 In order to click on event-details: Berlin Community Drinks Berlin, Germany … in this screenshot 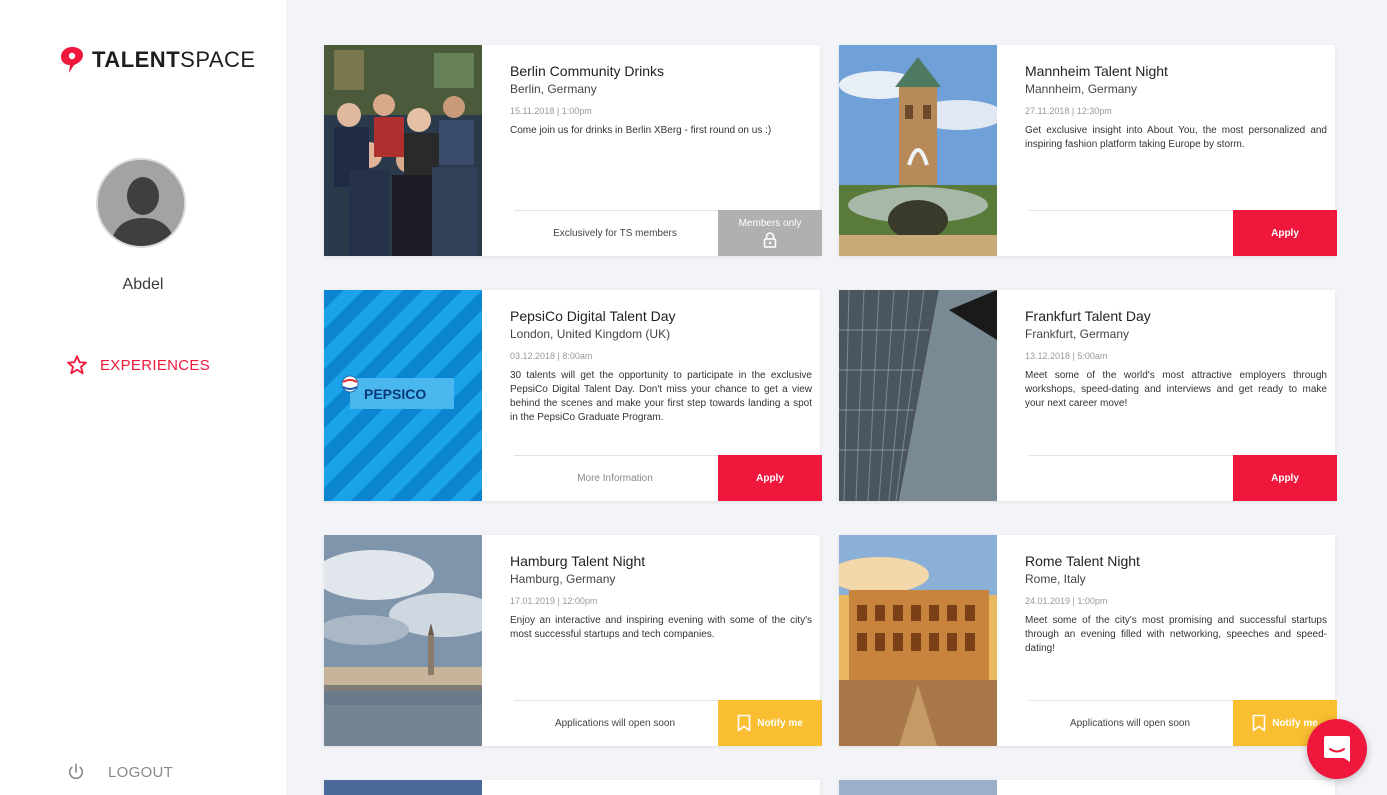, I will do `click(661, 100)`.